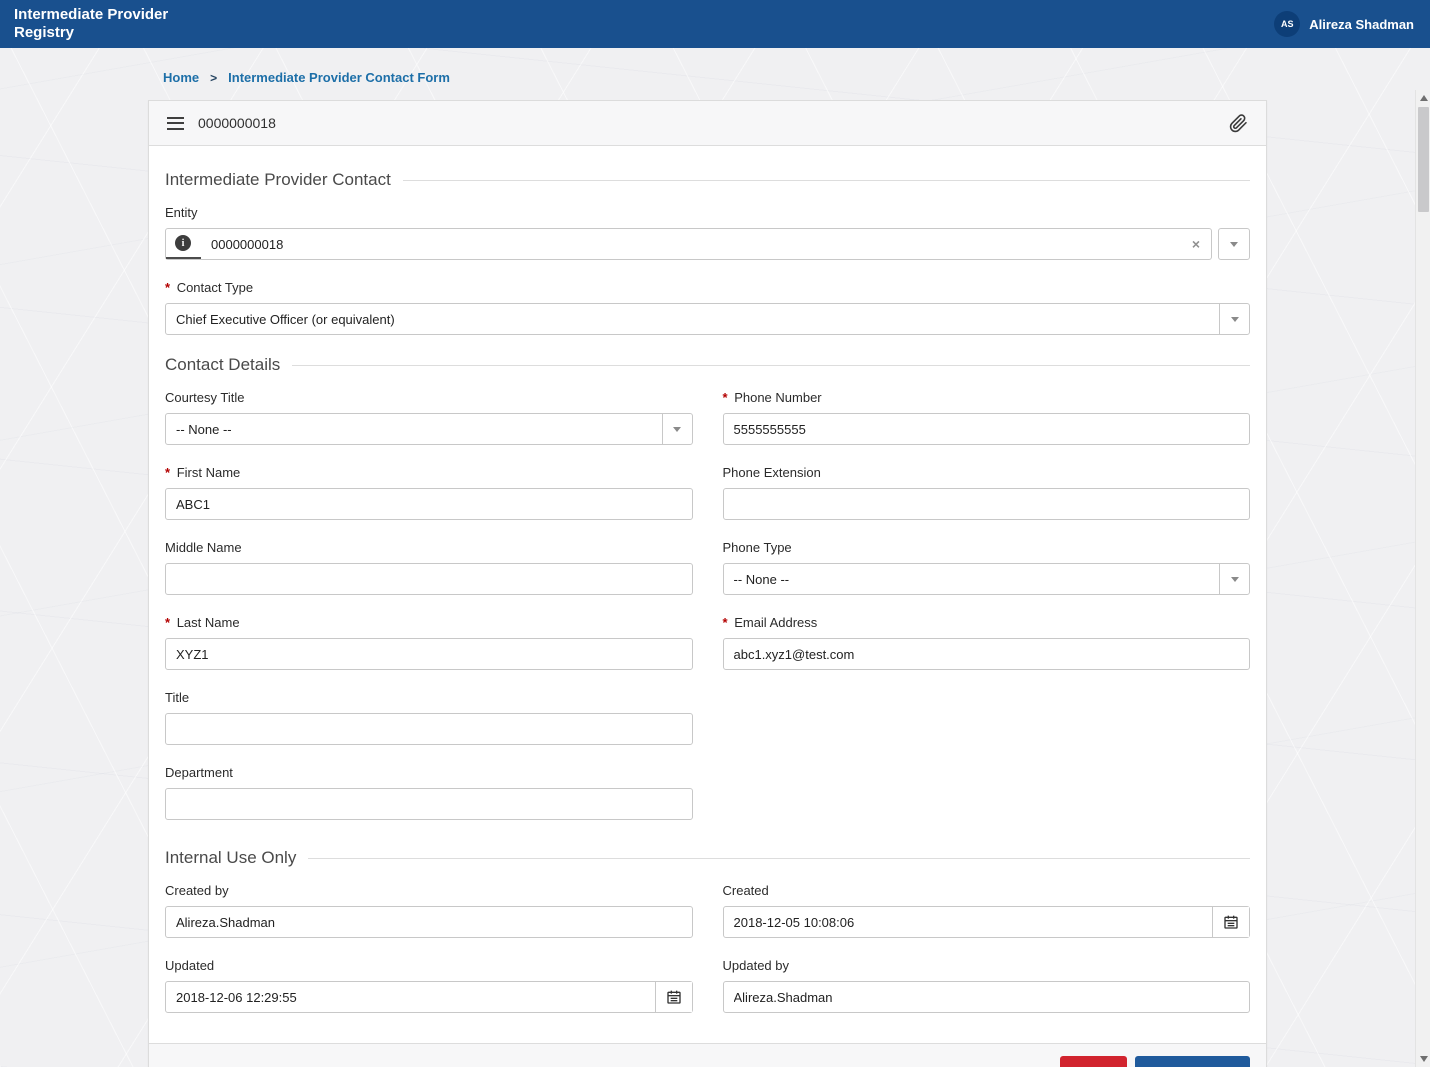  What do you see at coordinates (756, 965) in the screenshot?
I see `updated-by-label: Updated by` at bounding box center [756, 965].